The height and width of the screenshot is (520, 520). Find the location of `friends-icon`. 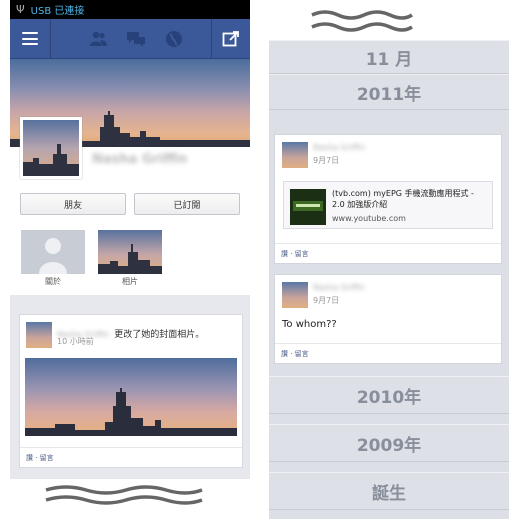

friends-icon is located at coordinates (98, 39).